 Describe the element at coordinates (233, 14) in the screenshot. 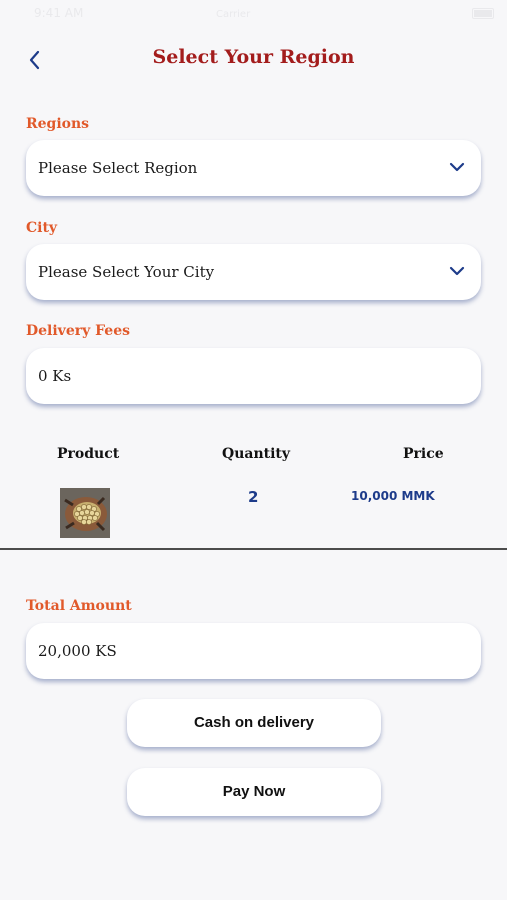

I see `status-carrier: Carrier` at that location.